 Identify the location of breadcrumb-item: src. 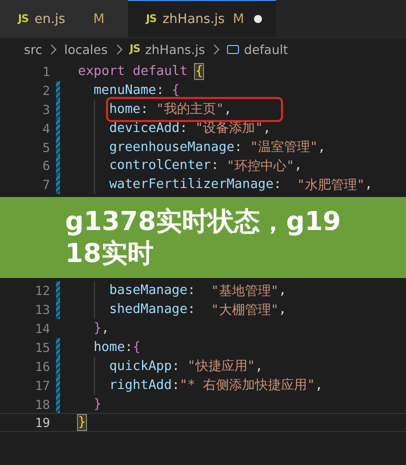
(33, 49).